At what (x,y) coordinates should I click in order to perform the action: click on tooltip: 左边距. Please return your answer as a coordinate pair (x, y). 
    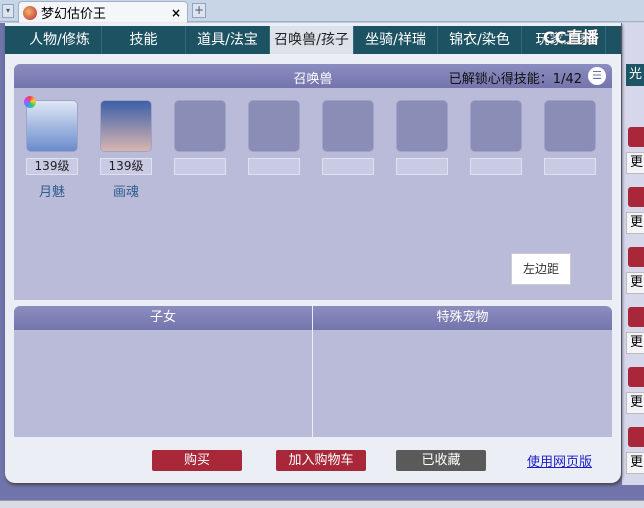
    Looking at the image, I should click on (541, 269).